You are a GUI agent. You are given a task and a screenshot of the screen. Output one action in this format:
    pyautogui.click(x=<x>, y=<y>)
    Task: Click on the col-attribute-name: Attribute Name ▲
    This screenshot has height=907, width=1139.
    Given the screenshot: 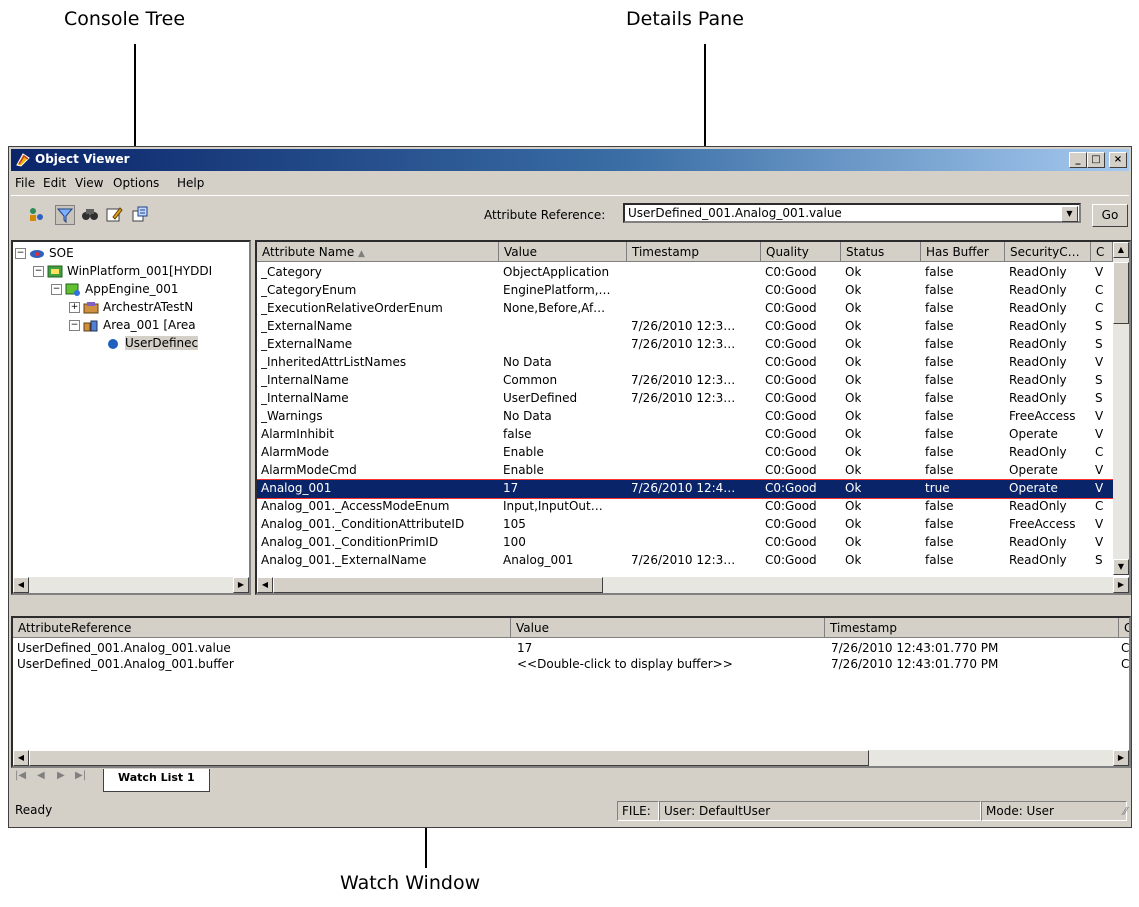 What is the action you would take?
    pyautogui.click(x=378, y=252)
    